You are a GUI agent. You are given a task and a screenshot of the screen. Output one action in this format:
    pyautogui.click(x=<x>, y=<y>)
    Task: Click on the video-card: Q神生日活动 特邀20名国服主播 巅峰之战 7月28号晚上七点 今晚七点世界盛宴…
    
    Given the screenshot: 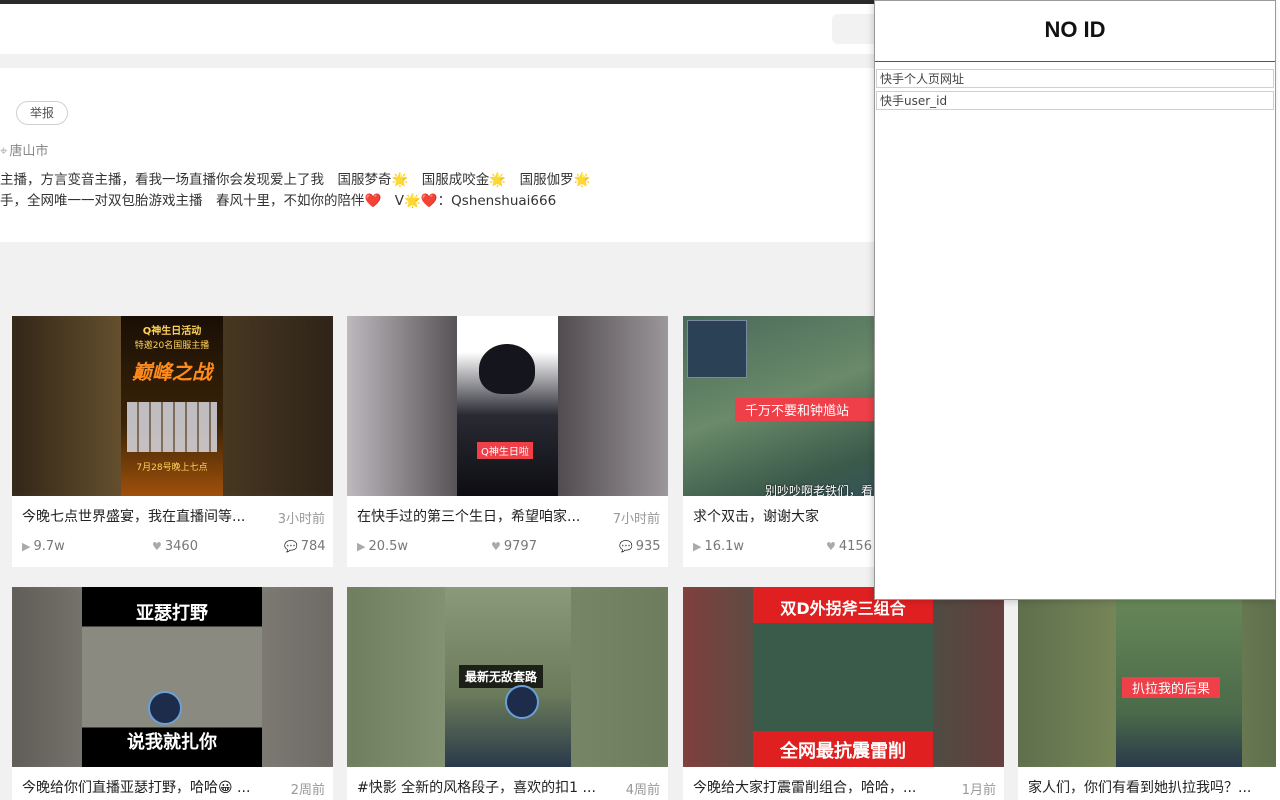 What is the action you would take?
    pyautogui.click(x=172, y=441)
    